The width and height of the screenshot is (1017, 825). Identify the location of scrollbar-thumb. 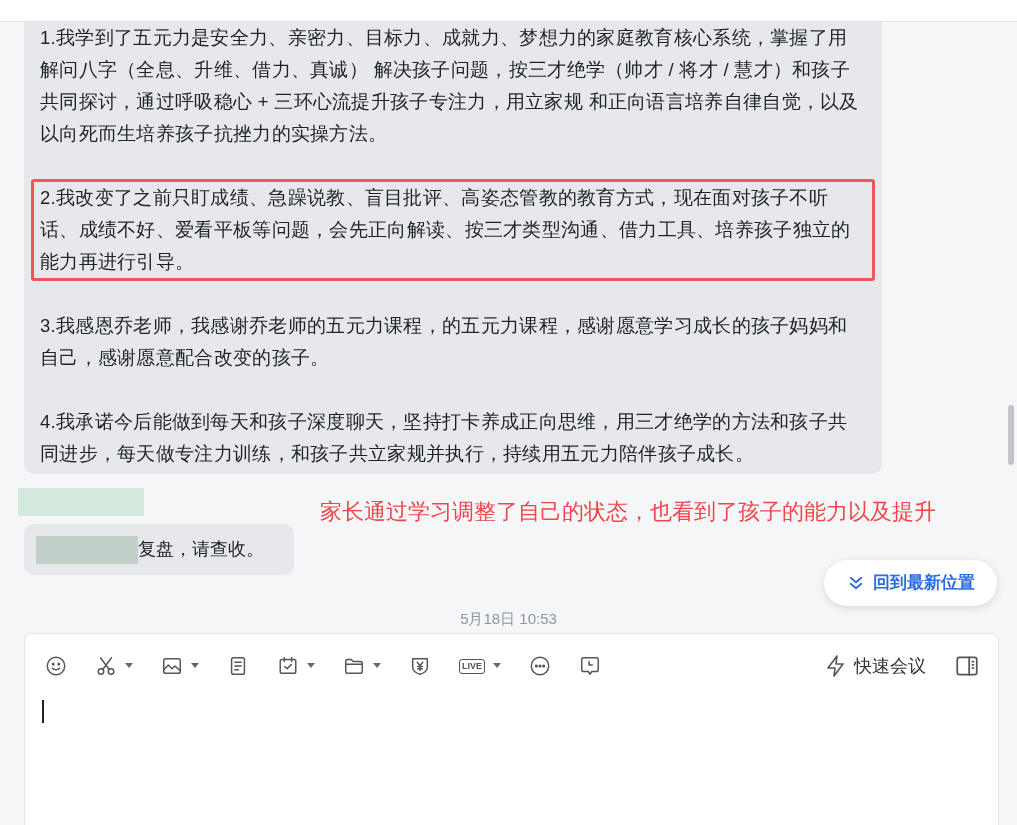
(1011, 435).